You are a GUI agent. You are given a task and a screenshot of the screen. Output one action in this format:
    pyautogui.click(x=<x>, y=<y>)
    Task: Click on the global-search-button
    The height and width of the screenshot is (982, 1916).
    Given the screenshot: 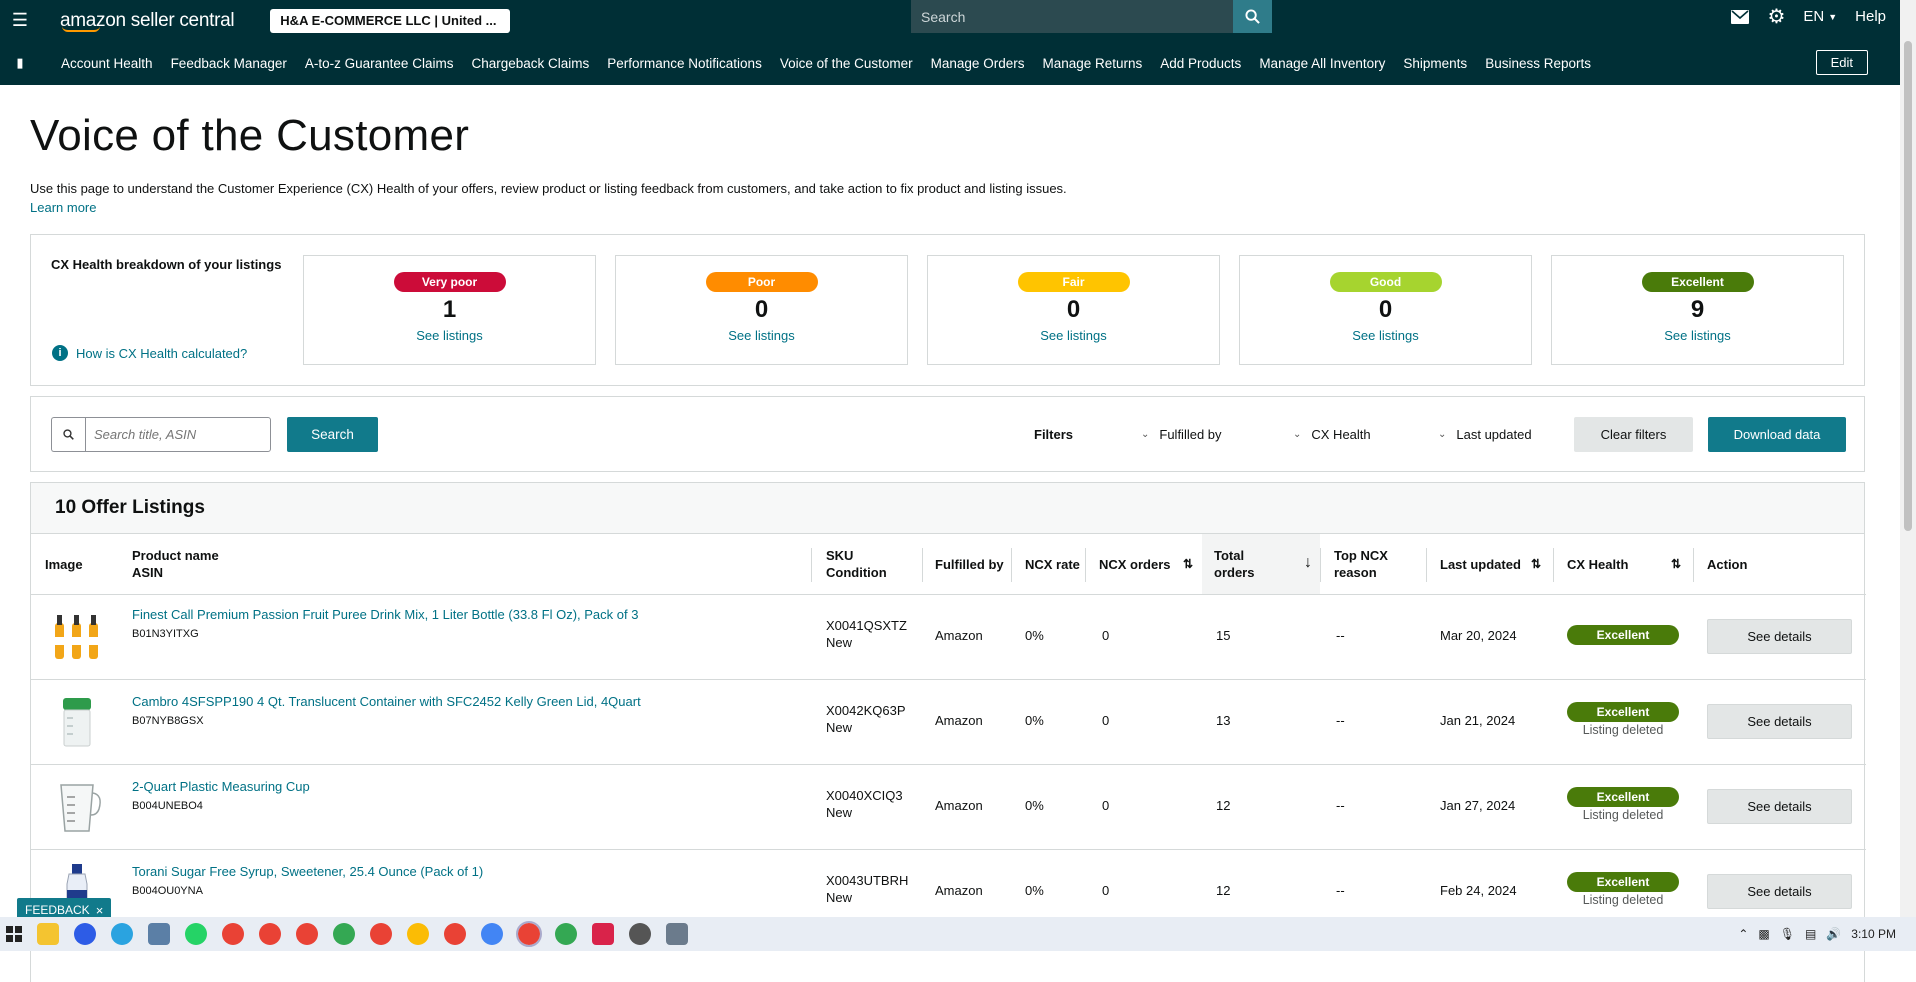 What is the action you would take?
    pyautogui.click(x=1252, y=16)
    